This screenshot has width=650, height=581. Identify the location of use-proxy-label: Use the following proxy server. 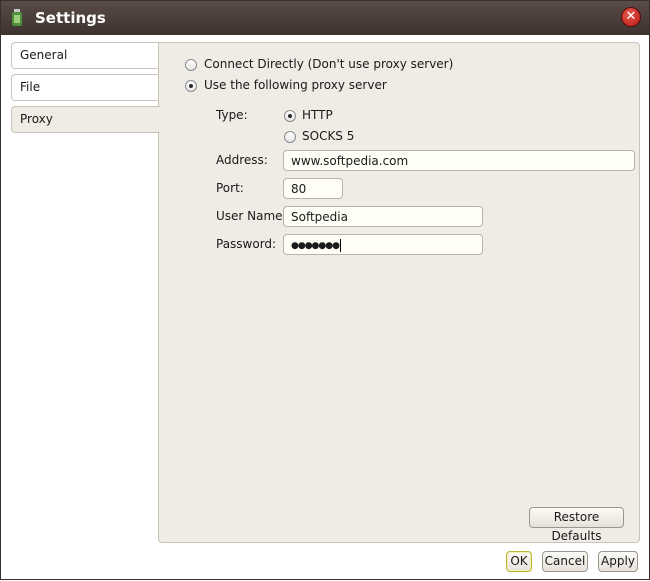
(295, 85).